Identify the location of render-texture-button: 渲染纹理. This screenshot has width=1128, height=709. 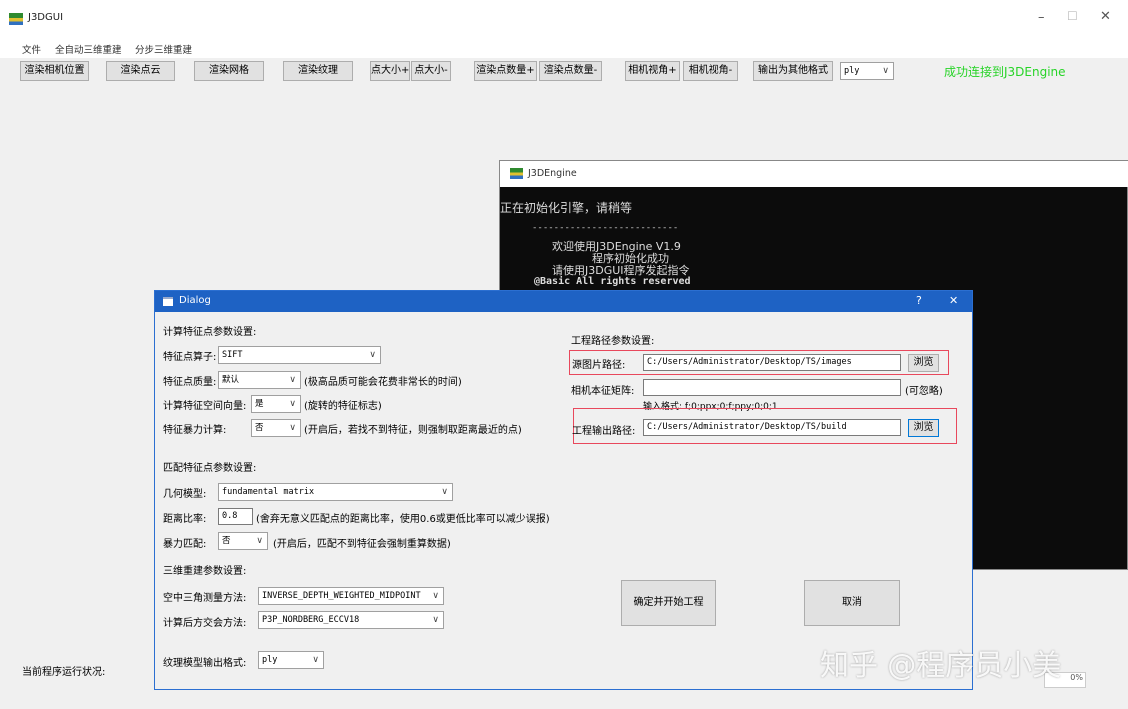
(318, 71).